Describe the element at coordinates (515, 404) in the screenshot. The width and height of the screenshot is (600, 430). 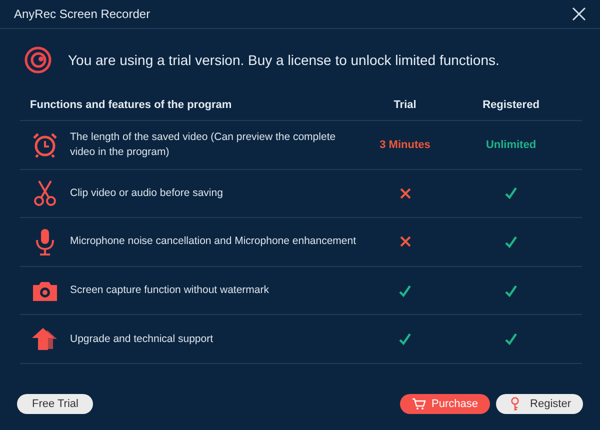
I see `key-icon` at that location.